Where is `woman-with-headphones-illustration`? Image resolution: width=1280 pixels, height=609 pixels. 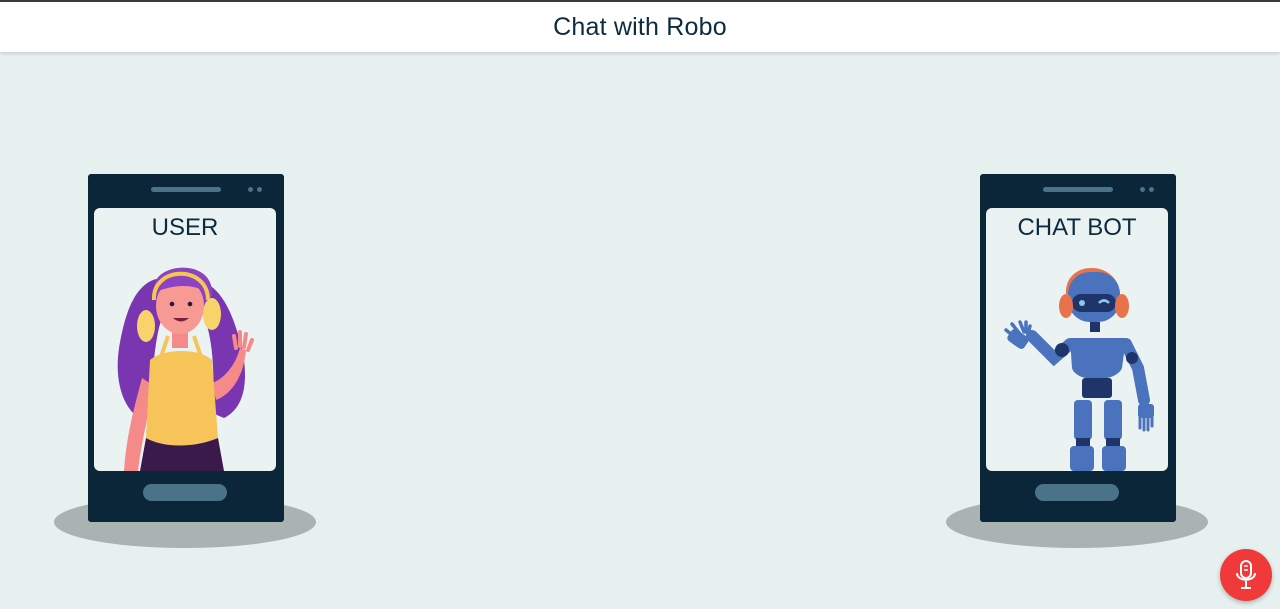
woman-with-headphones-illustration is located at coordinates (185, 369).